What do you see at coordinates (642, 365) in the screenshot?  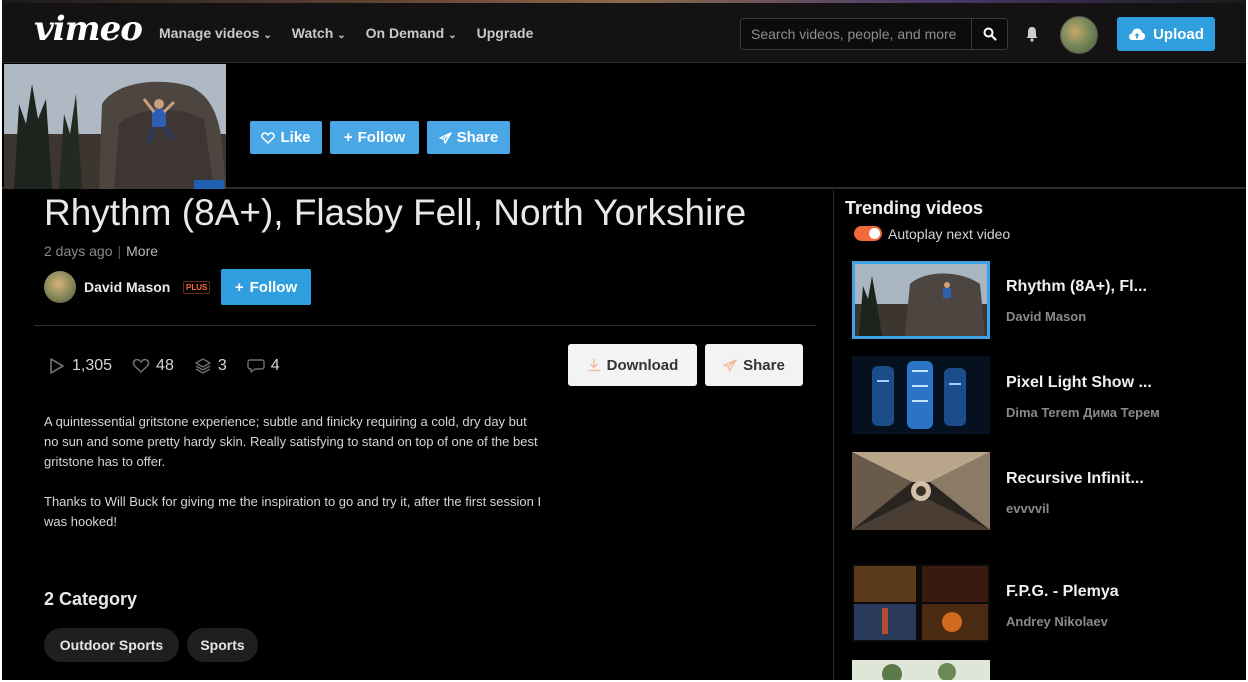 I see `download-label: Download` at bounding box center [642, 365].